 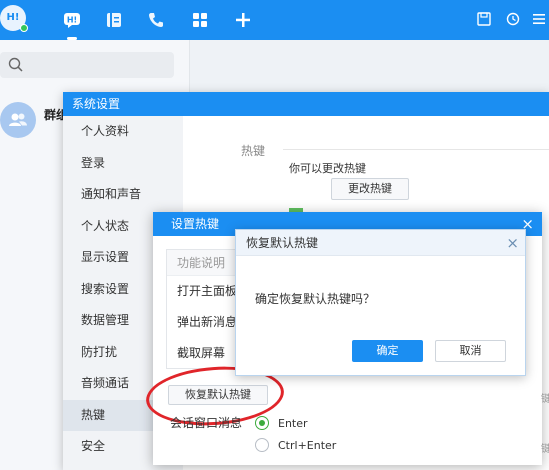 I want to click on change-hotkey-button: 更改热键, so click(x=370, y=189).